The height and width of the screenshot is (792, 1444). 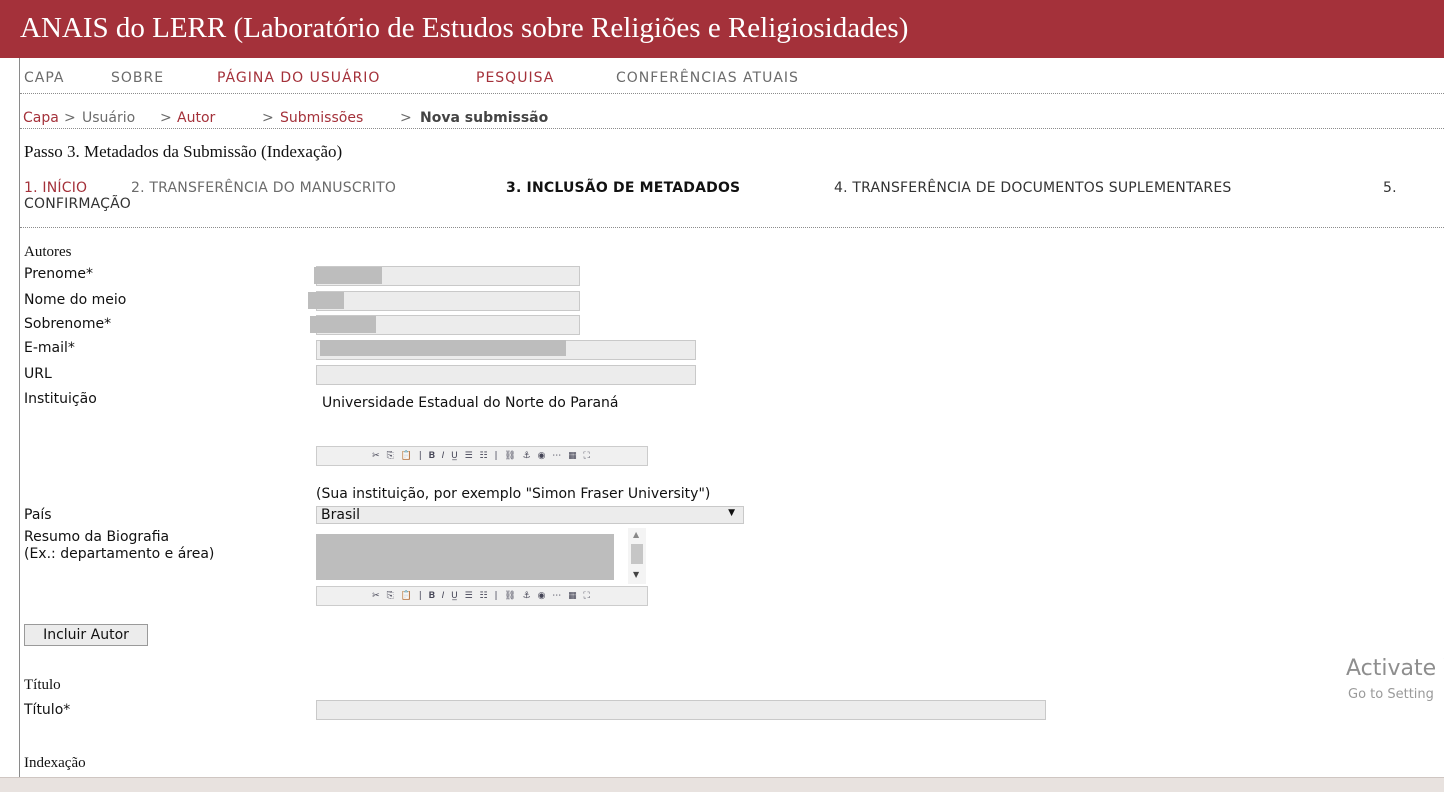 I want to click on nav-pagina-do-usuario: PÁGINA DO USUÁRIO, so click(x=298, y=78).